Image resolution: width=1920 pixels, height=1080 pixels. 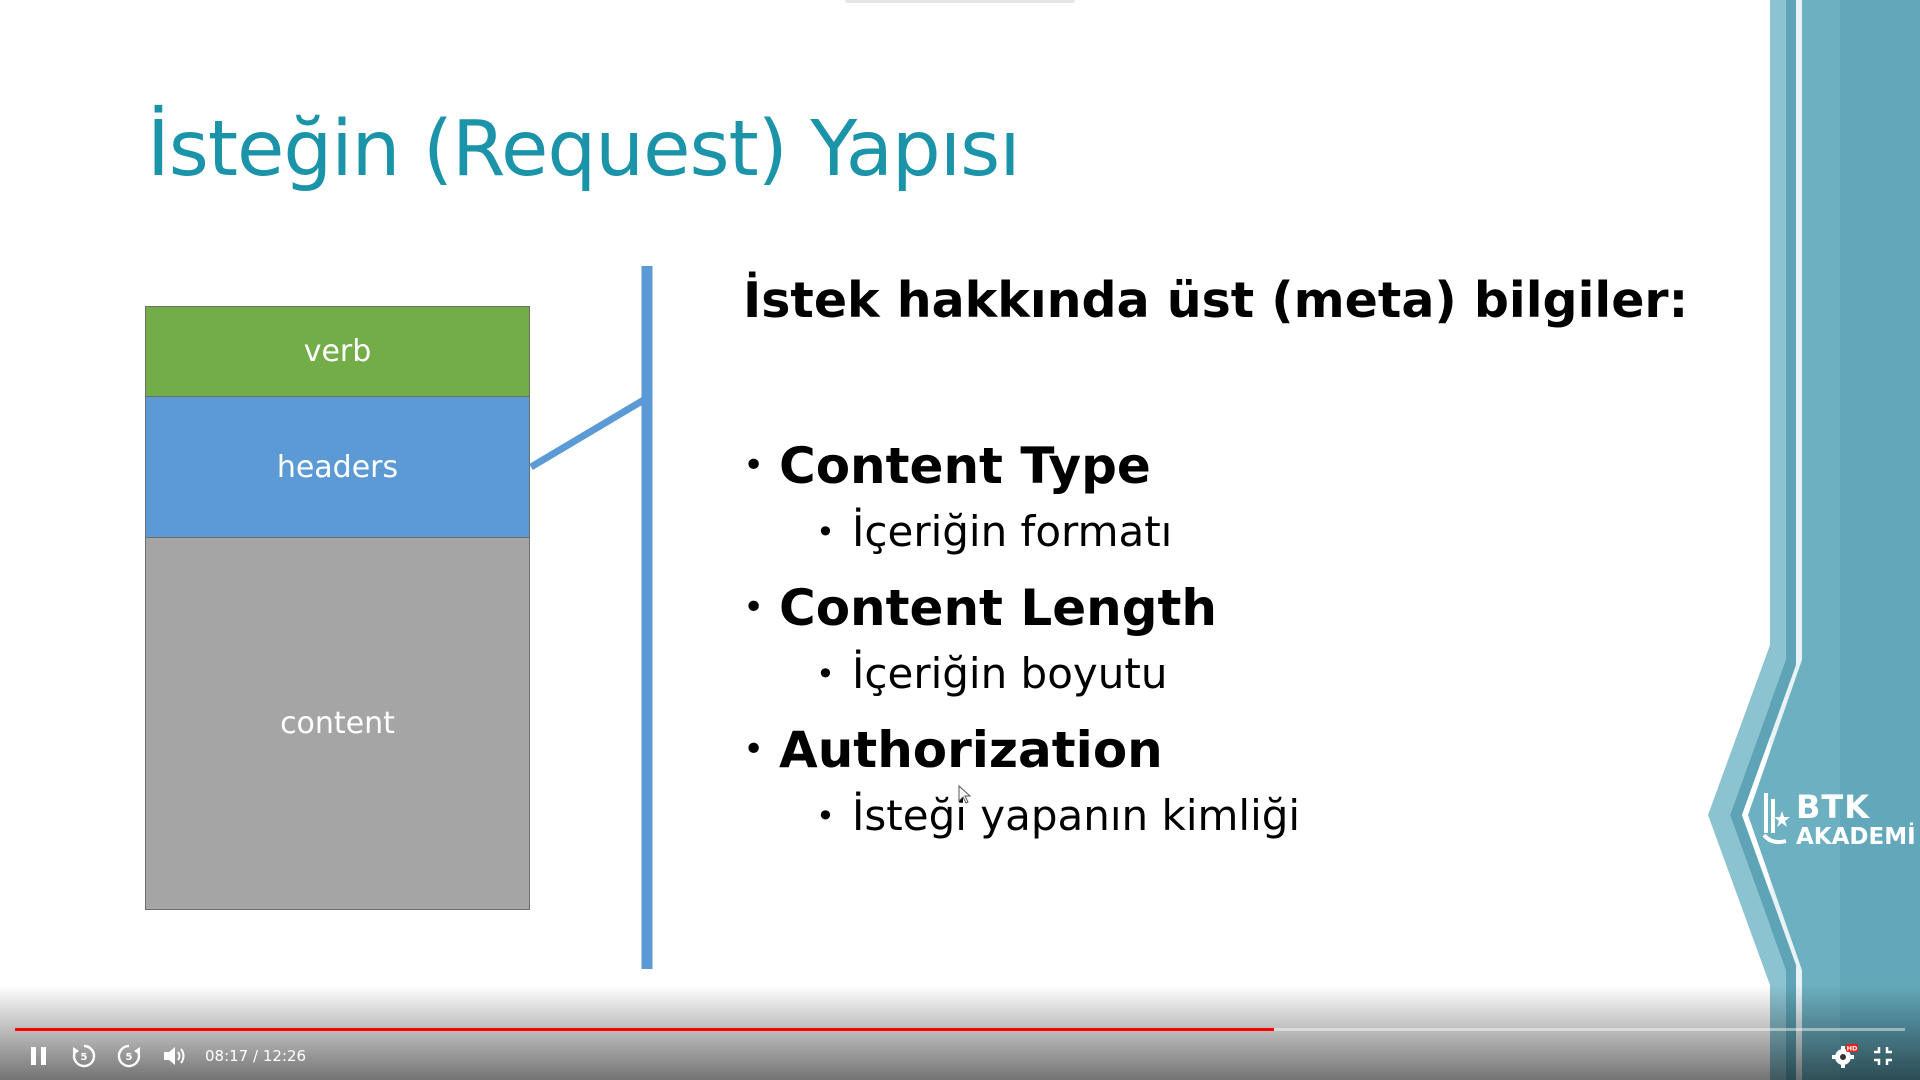 I want to click on logo-text-akademi: AKADEMİ, so click(x=1856, y=837).